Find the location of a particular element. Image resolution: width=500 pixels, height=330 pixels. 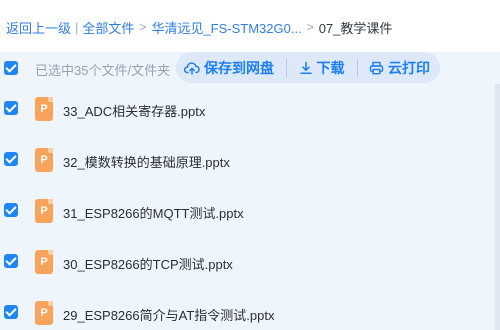

action-bar: 保存到网盘 下载 云打印 is located at coordinates (308, 67).